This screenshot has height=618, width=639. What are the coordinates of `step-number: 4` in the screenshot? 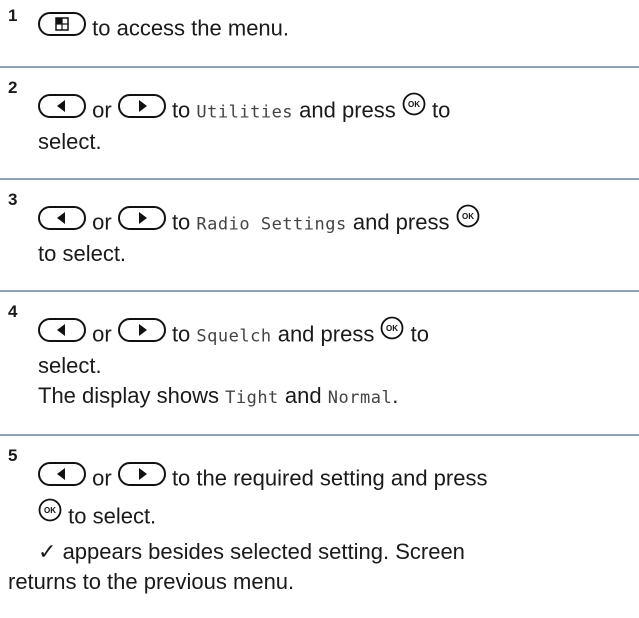 It's located at (13, 311).